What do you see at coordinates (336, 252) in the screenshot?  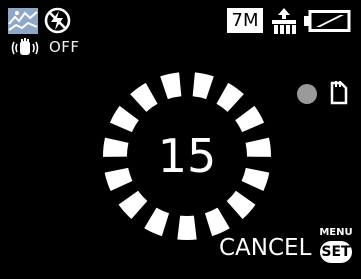 I see `set-label: SET` at bounding box center [336, 252].